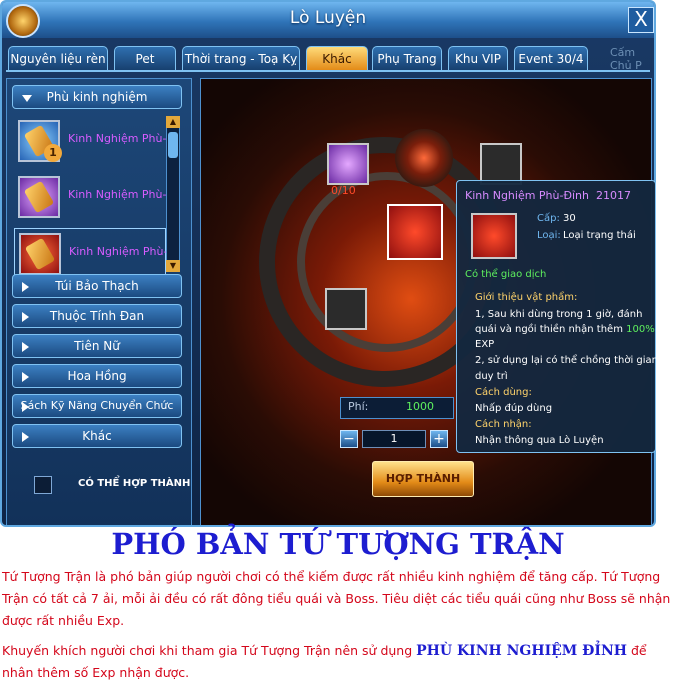 This screenshot has height=693, width=676. Describe the element at coordinates (173, 145) in the screenshot. I see `scroll-thumb` at that location.